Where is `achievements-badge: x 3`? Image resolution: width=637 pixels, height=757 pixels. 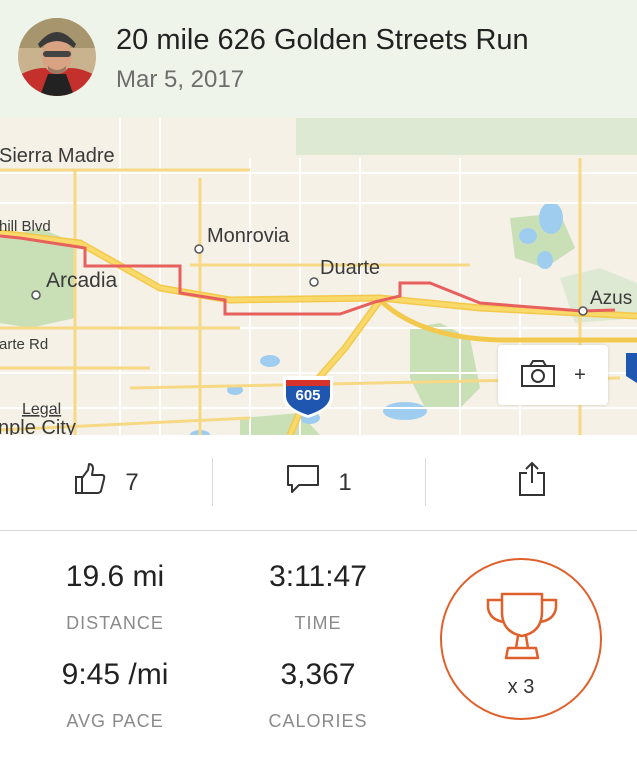 achievements-badge: x 3 is located at coordinates (521, 639).